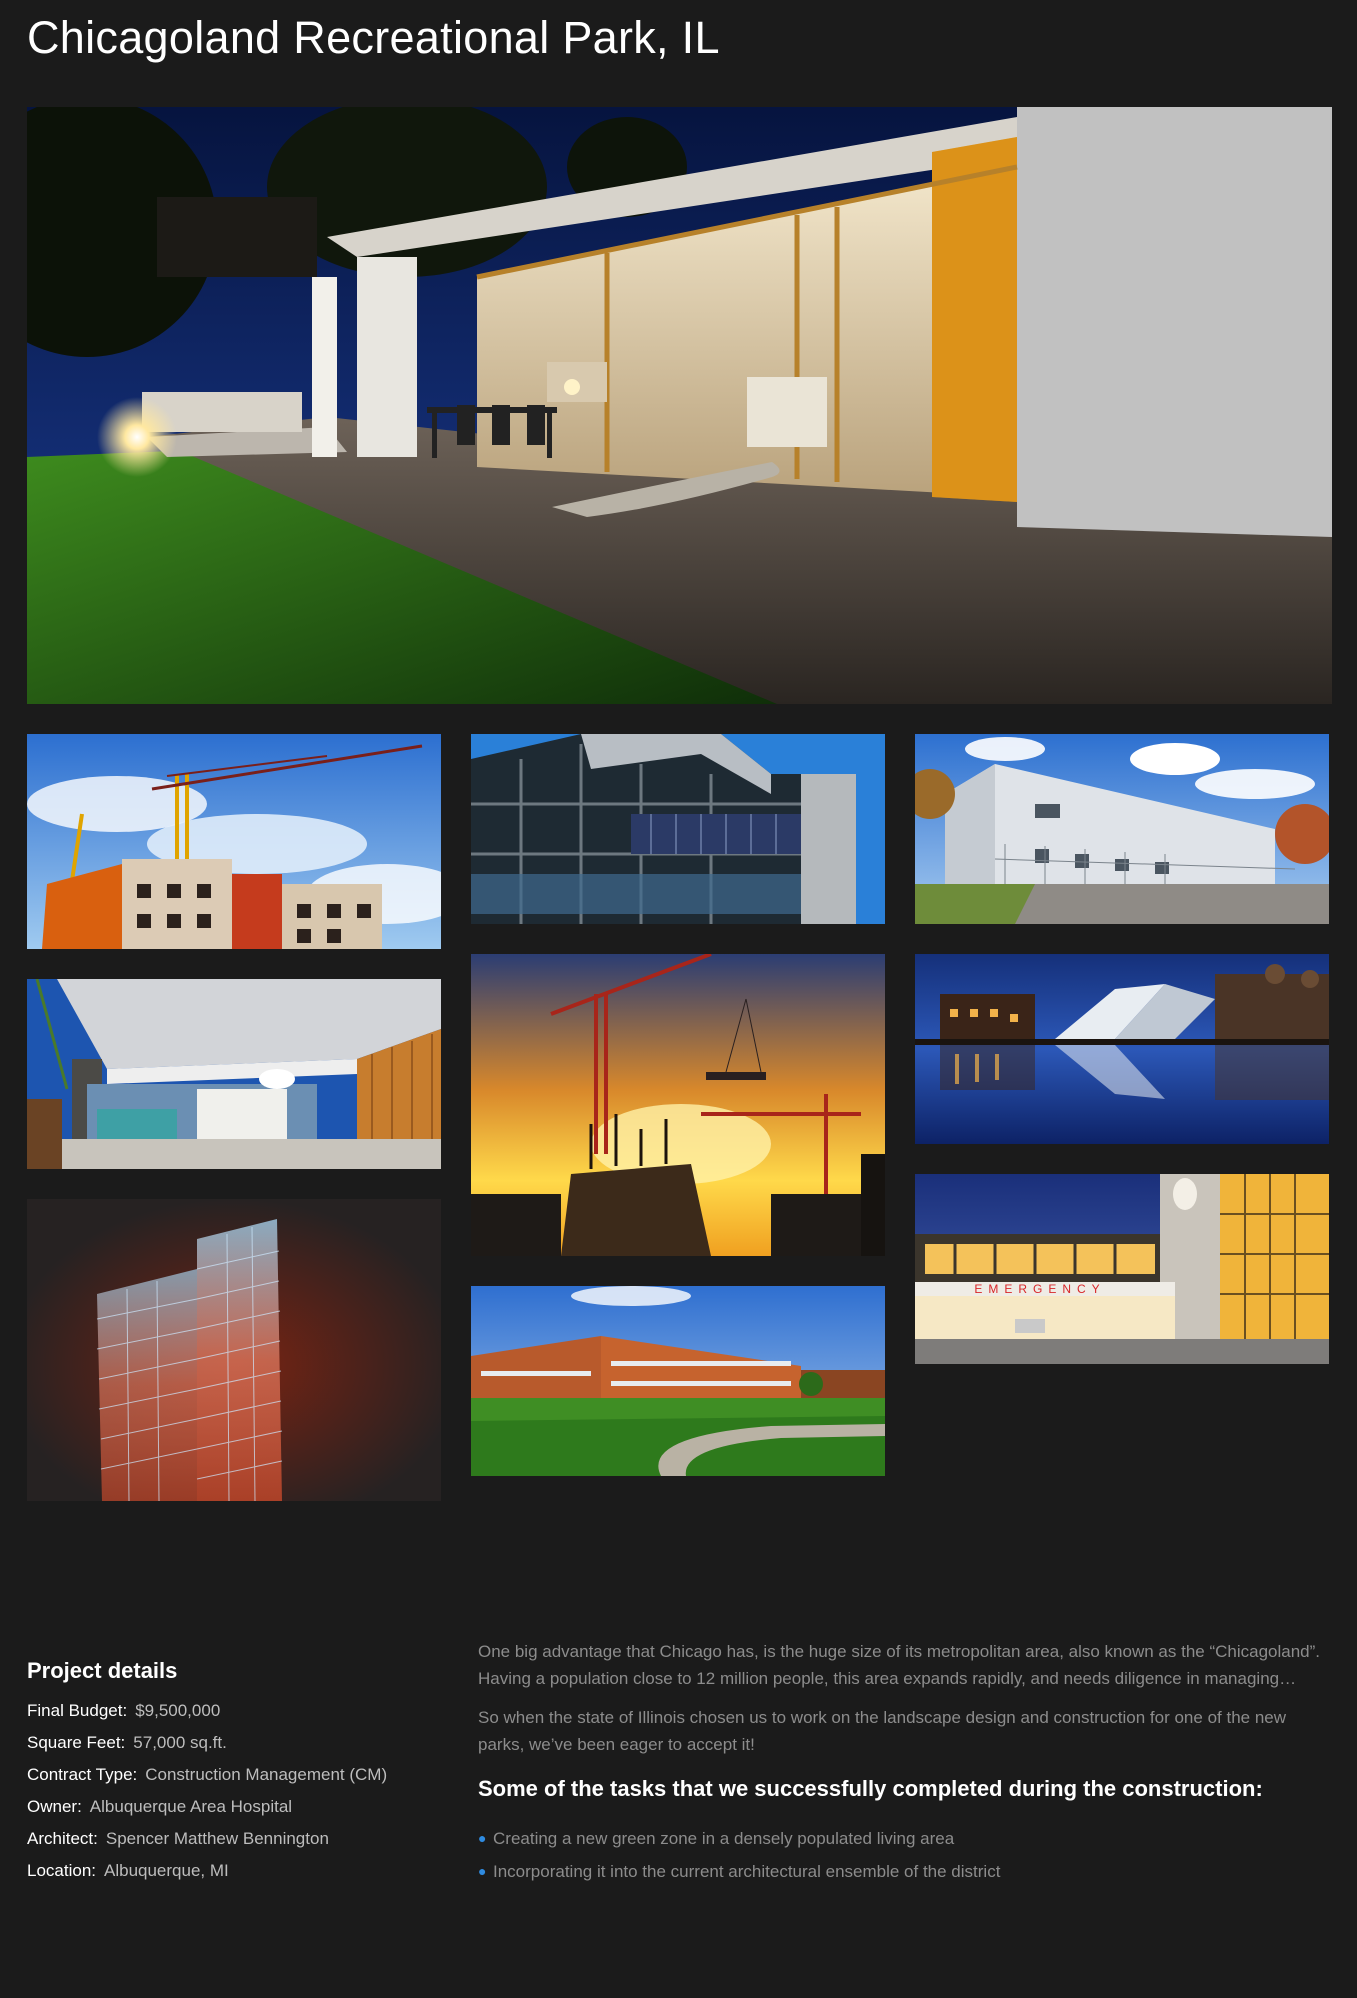 The image size is (1357, 1998). I want to click on school-campus-photo, so click(678, 1381).